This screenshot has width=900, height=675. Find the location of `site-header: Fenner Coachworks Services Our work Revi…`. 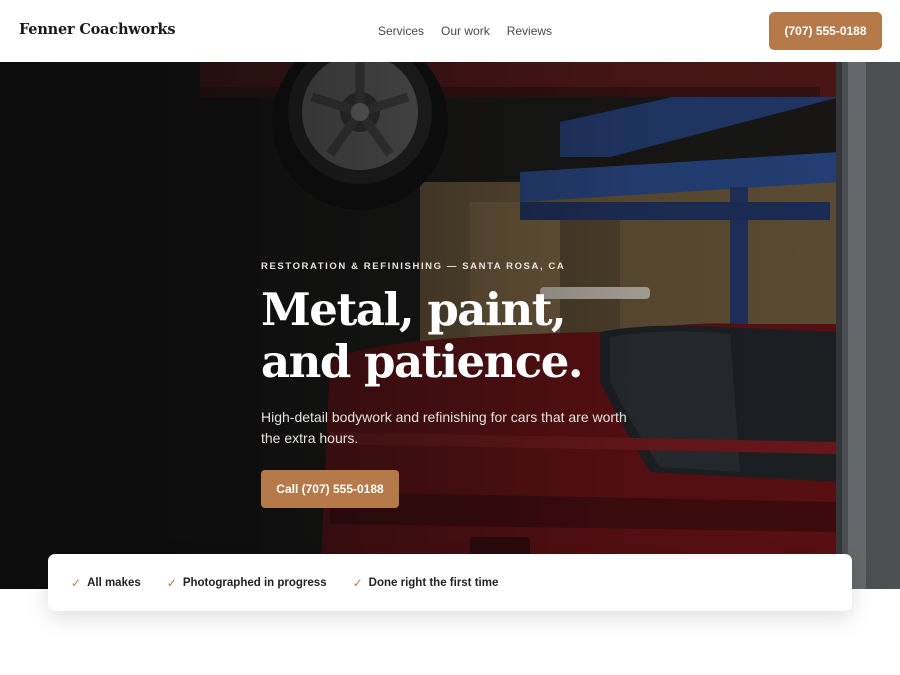

site-header: Fenner Coachworks Services Our work Revi… is located at coordinates (450, 31).